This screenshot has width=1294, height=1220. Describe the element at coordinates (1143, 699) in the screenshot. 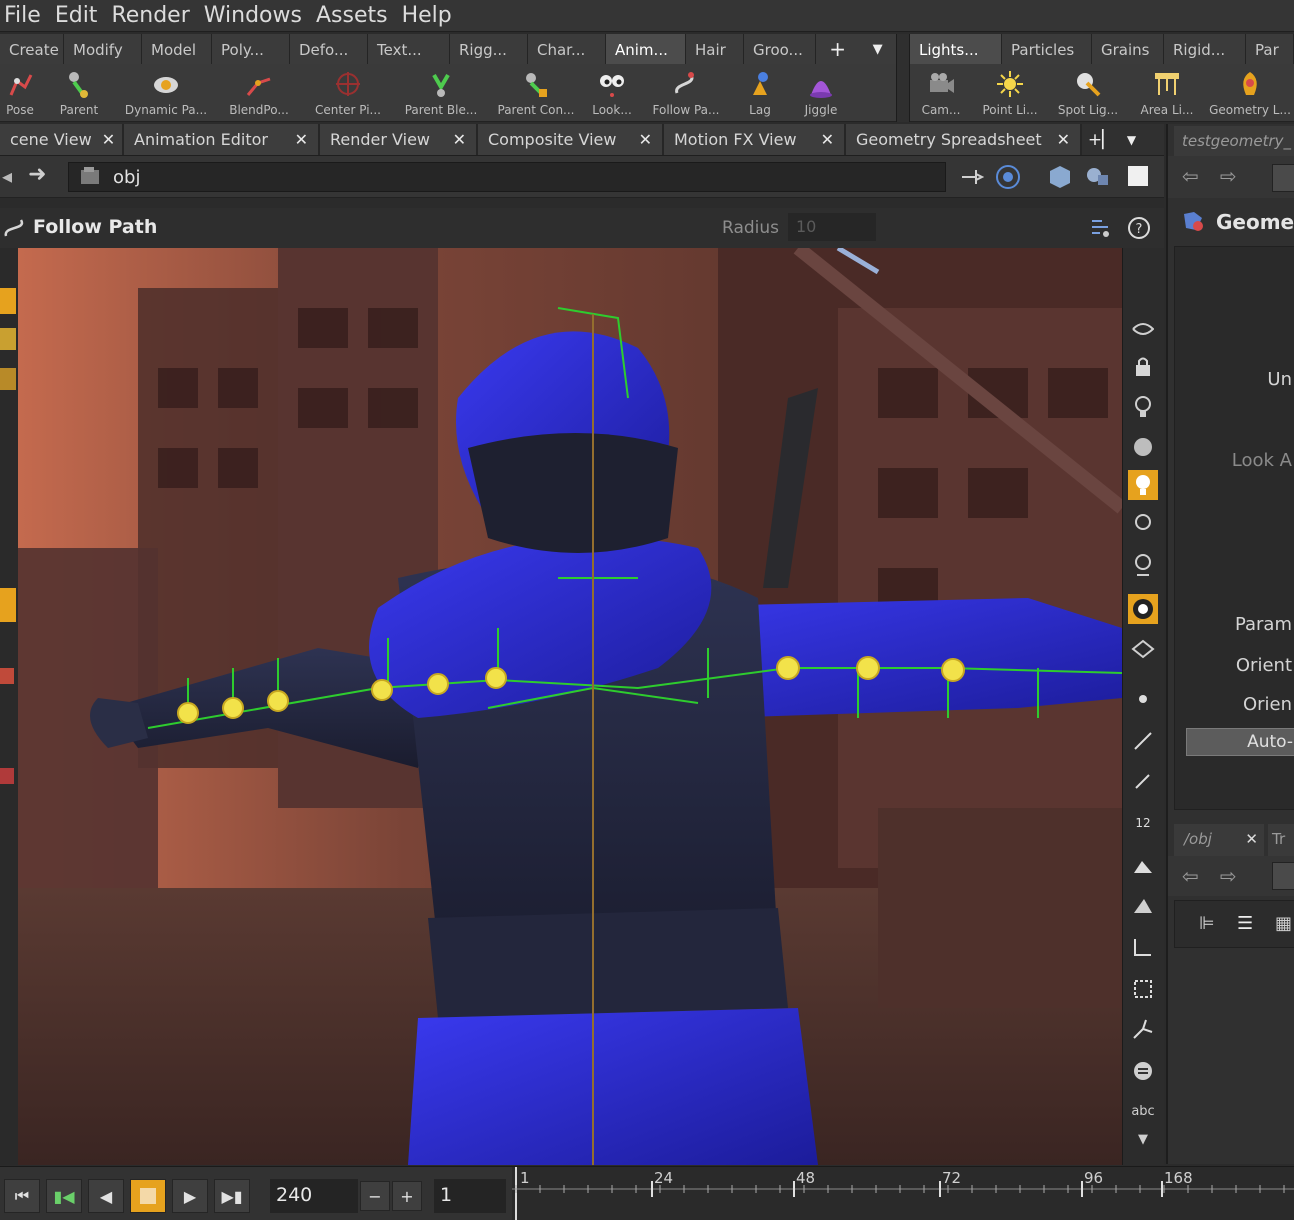

I see `point-icon` at that location.